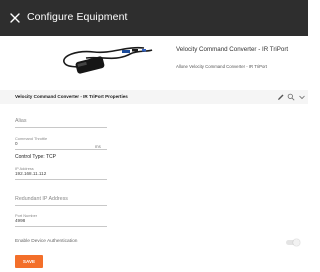 The image size is (320, 272). What do you see at coordinates (291, 97) in the screenshot?
I see `search-icon` at bounding box center [291, 97].